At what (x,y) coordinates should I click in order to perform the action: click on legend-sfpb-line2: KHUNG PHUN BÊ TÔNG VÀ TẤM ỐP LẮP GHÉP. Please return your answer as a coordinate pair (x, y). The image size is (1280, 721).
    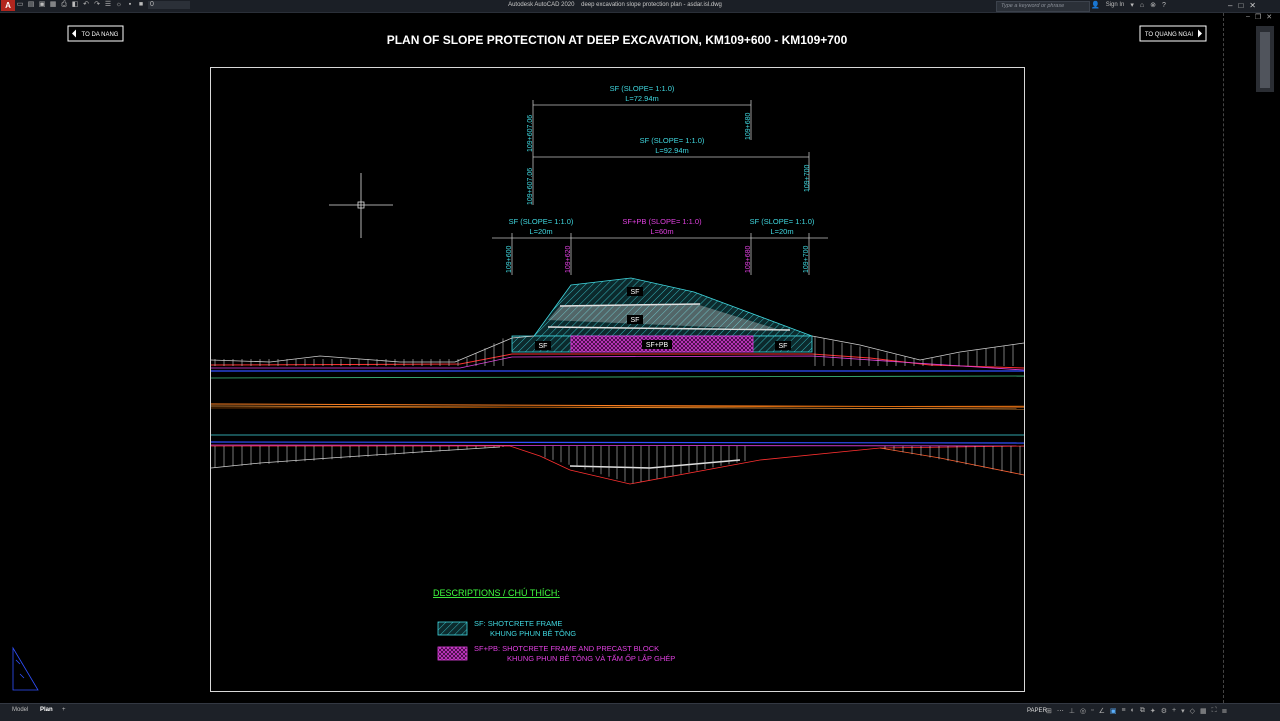
    Looking at the image, I should click on (591, 658).